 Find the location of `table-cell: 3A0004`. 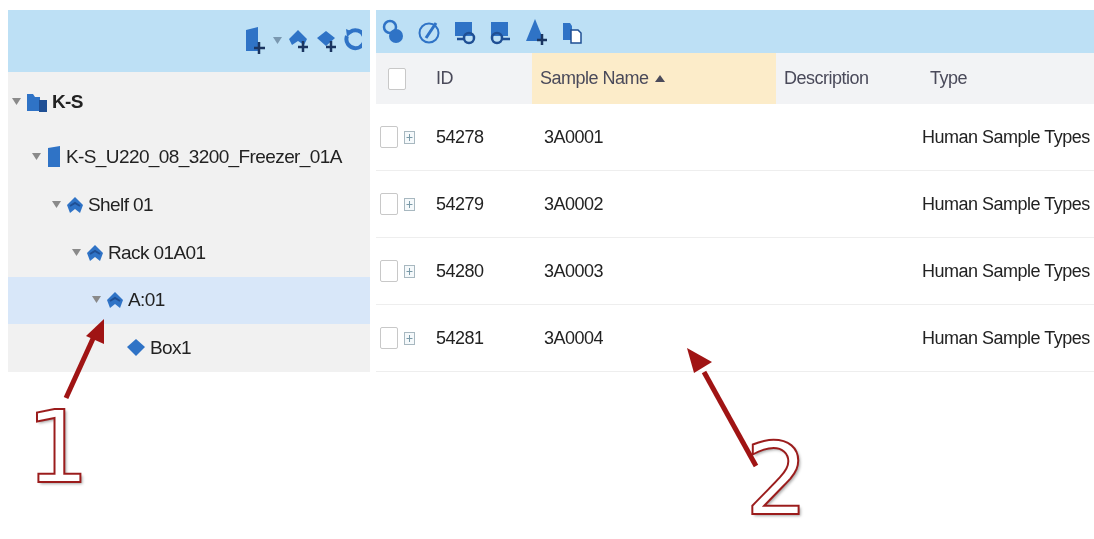

table-cell: 3A0004 is located at coordinates (574, 337).